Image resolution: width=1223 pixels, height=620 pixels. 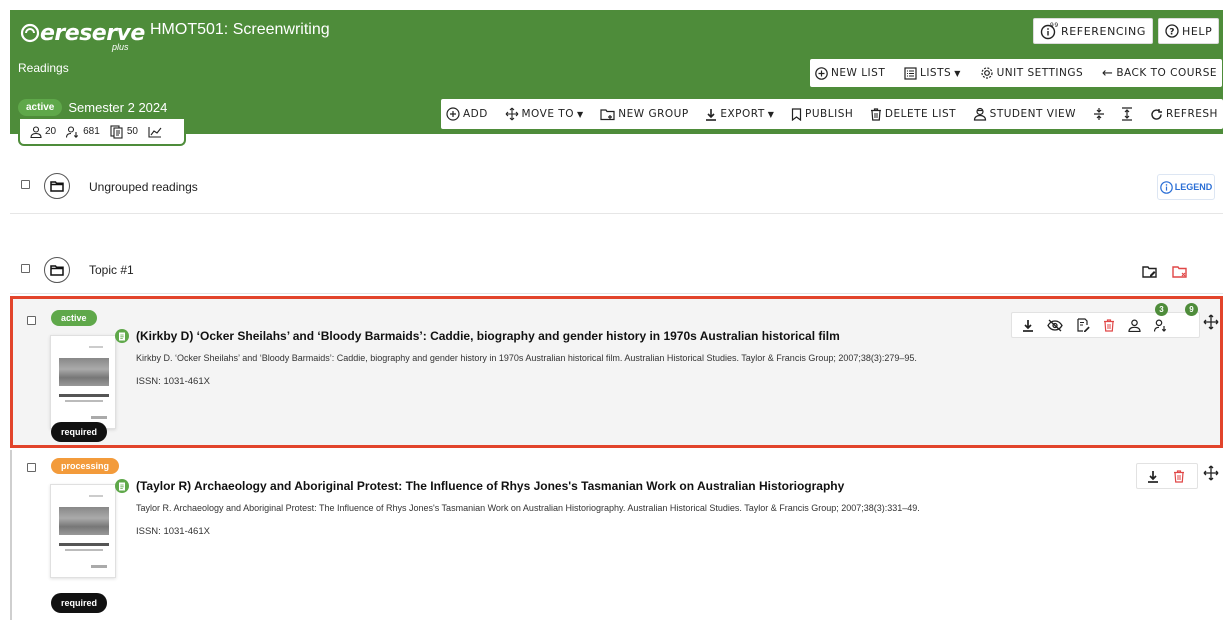 I want to click on delete-folder-icon, so click(x=1180, y=272).